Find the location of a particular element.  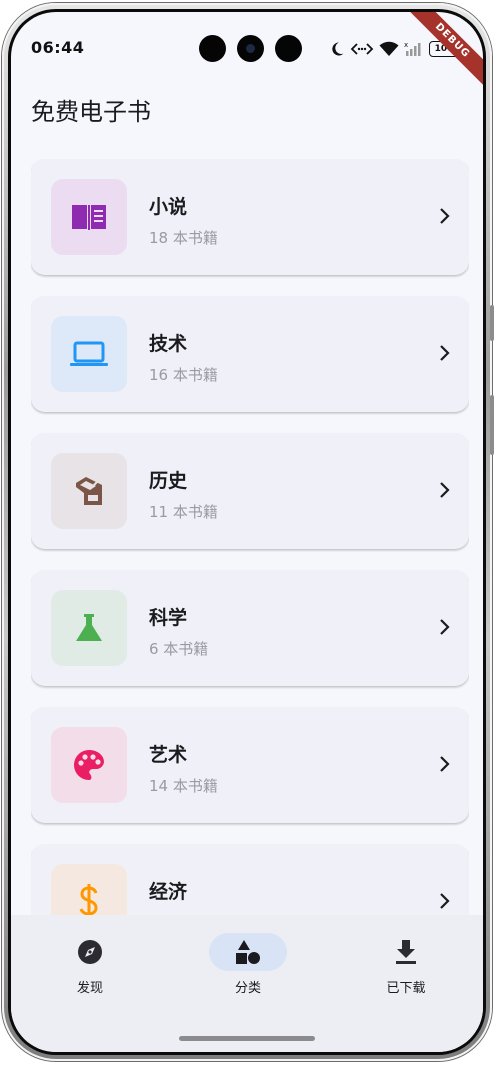

compass-icon is located at coordinates (90, 952).